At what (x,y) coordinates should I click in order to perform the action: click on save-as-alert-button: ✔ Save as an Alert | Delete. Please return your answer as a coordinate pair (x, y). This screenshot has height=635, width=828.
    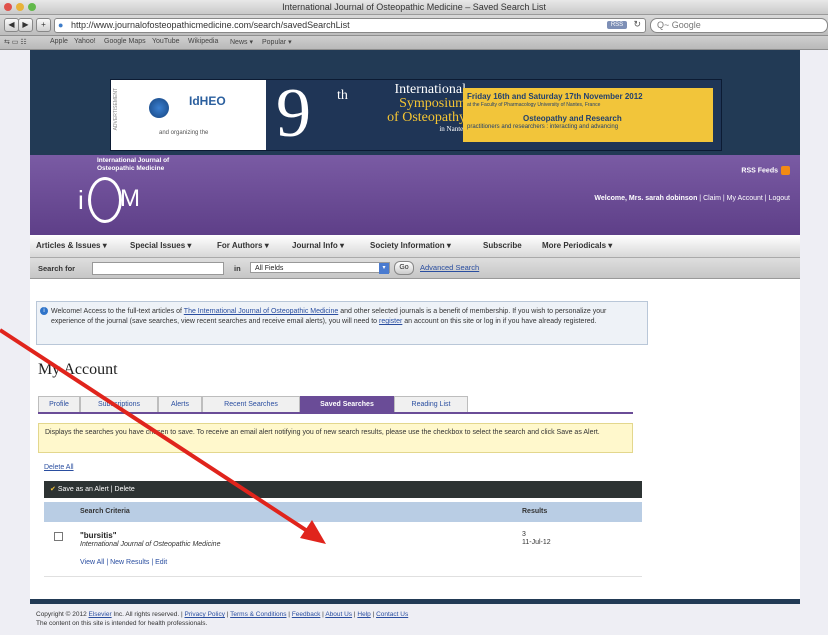
    Looking at the image, I should click on (92, 489).